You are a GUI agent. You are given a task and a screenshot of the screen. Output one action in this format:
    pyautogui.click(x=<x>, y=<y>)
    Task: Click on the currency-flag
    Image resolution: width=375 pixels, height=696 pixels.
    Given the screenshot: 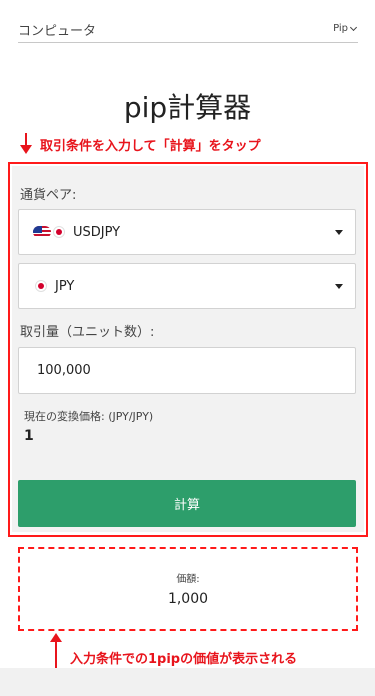 What is the action you would take?
    pyautogui.click(x=40, y=286)
    